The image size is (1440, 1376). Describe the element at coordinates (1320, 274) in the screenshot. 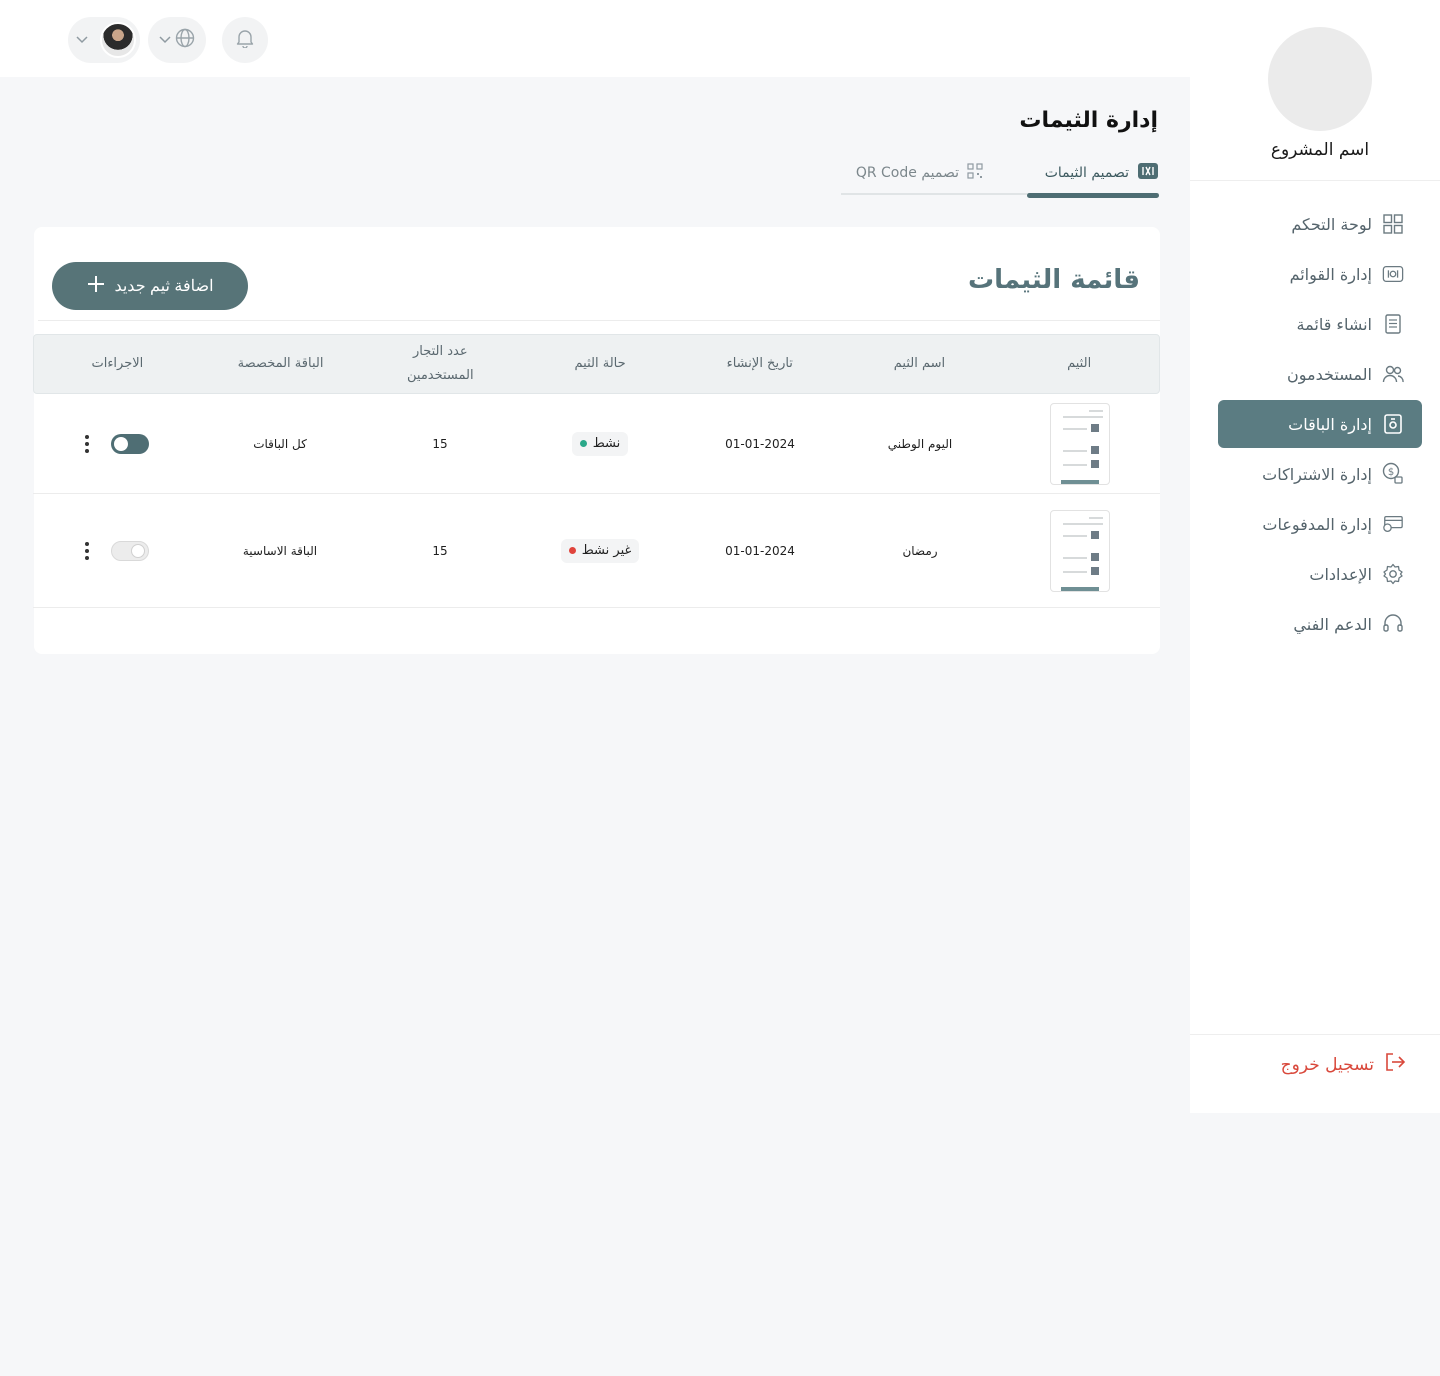

I see `sidebar-item-menus: إدارة القوائم` at that location.